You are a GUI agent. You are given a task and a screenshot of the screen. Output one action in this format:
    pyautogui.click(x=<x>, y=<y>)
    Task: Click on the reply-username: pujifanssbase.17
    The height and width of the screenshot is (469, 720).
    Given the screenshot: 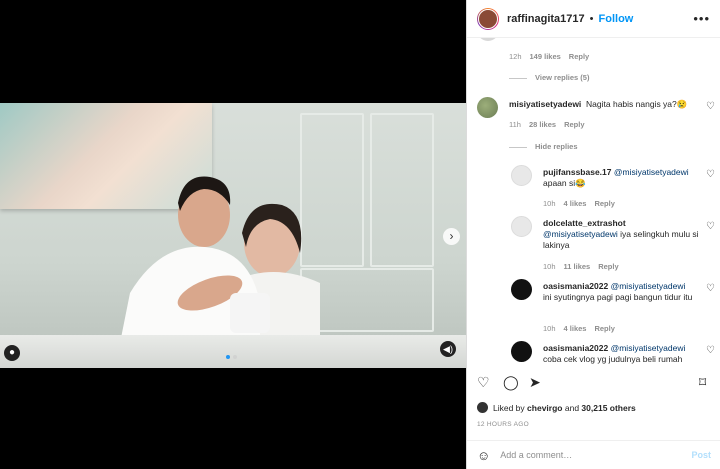 What is the action you would take?
    pyautogui.click(x=577, y=172)
    